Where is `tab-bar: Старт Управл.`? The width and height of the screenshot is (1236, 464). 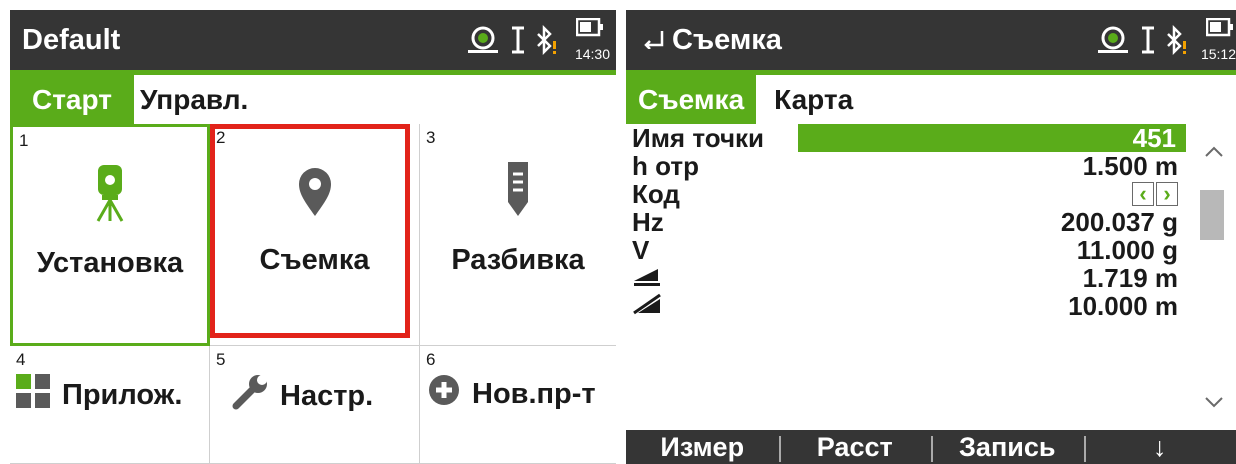
tab-bar: Старт Управл. is located at coordinates (313, 99).